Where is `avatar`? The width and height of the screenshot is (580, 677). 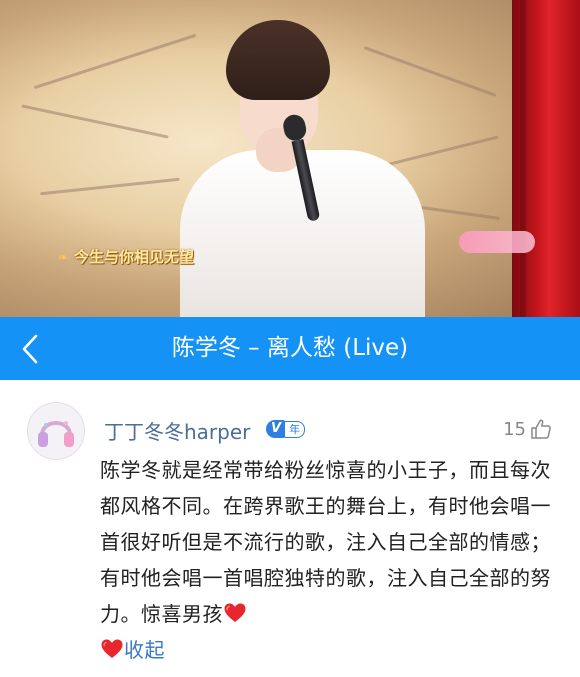
avatar is located at coordinates (56, 431).